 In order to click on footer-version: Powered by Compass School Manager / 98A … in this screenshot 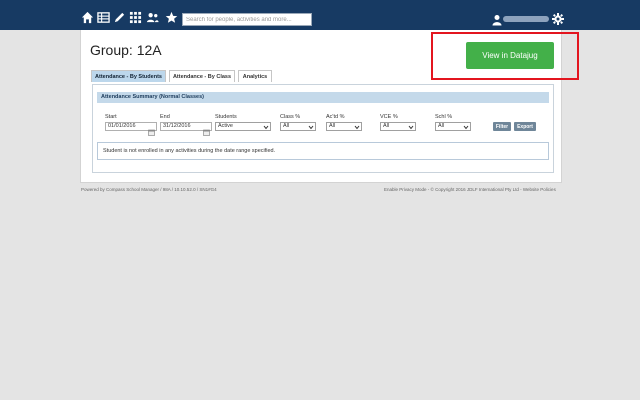, I will do `click(149, 189)`.